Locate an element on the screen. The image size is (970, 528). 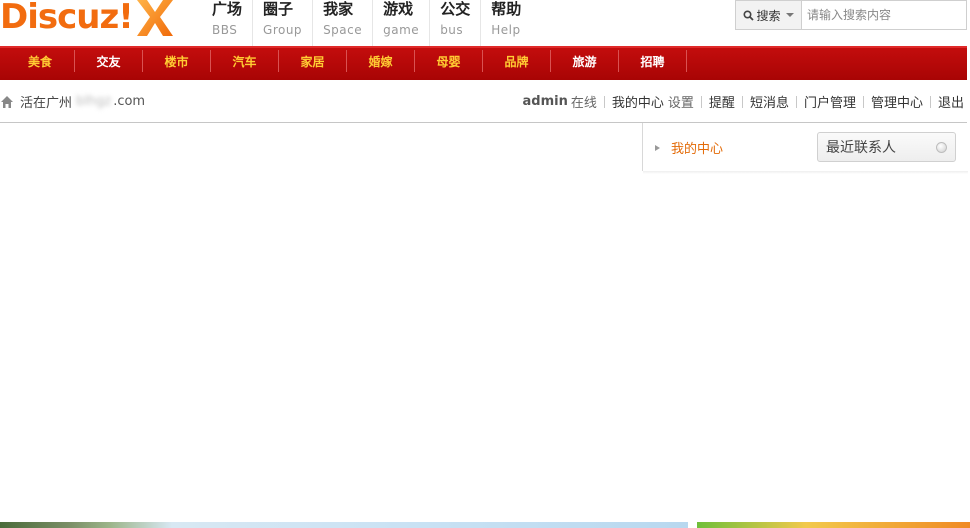
nav-item-space: 我家 Space is located at coordinates (342, 23).